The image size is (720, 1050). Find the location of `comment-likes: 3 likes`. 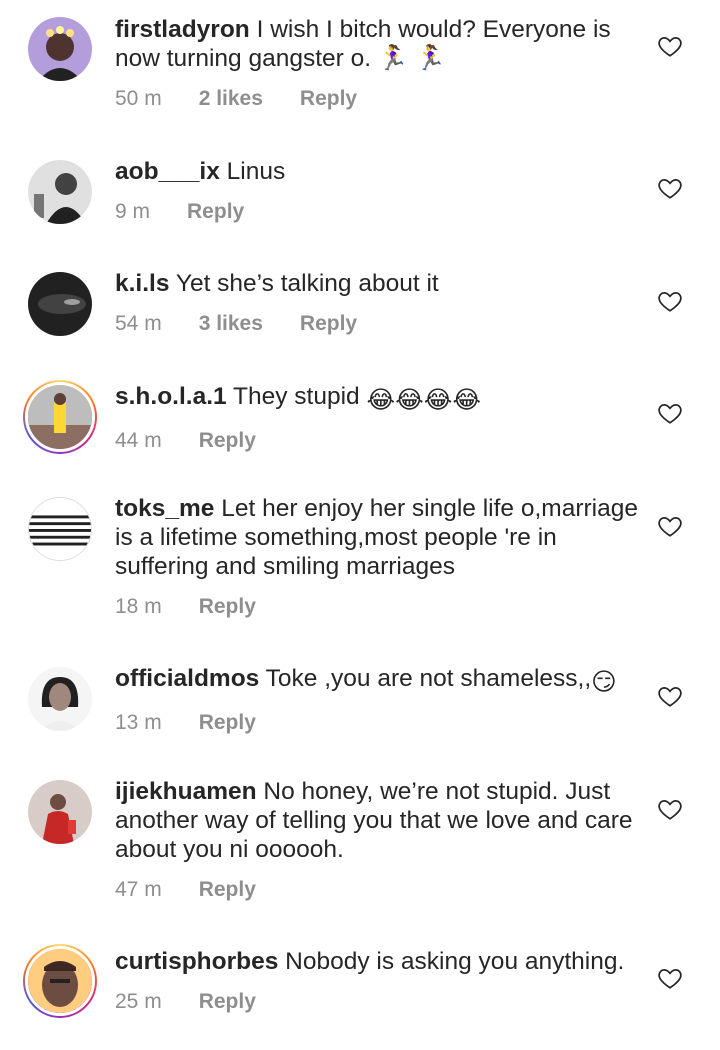

comment-likes: 3 likes is located at coordinates (231, 324).